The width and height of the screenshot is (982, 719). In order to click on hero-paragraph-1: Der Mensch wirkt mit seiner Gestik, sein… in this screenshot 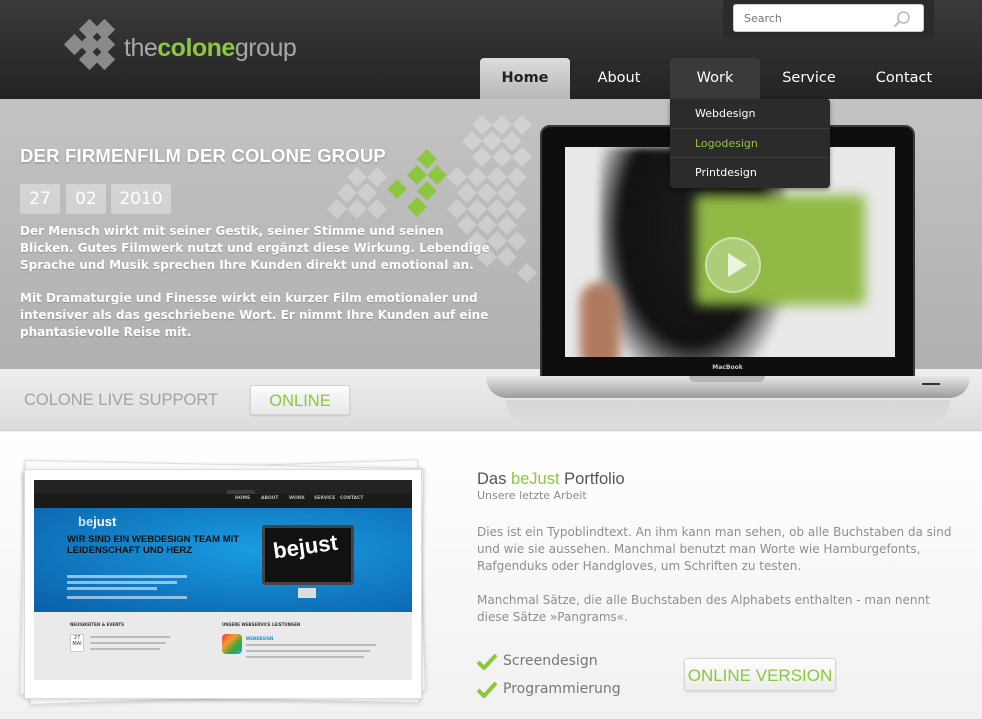, I will do `click(255, 248)`.